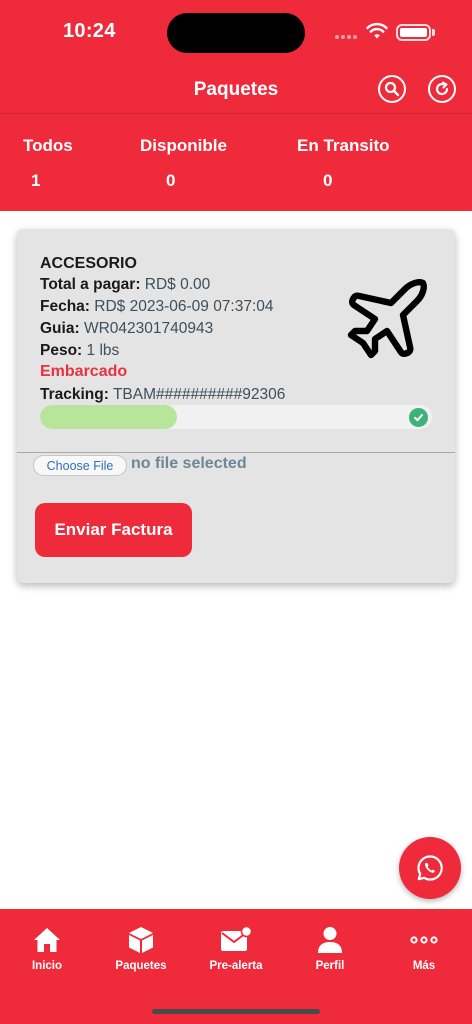  What do you see at coordinates (88, 263) in the screenshot?
I see `package-product: ACCESORIO` at bounding box center [88, 263].